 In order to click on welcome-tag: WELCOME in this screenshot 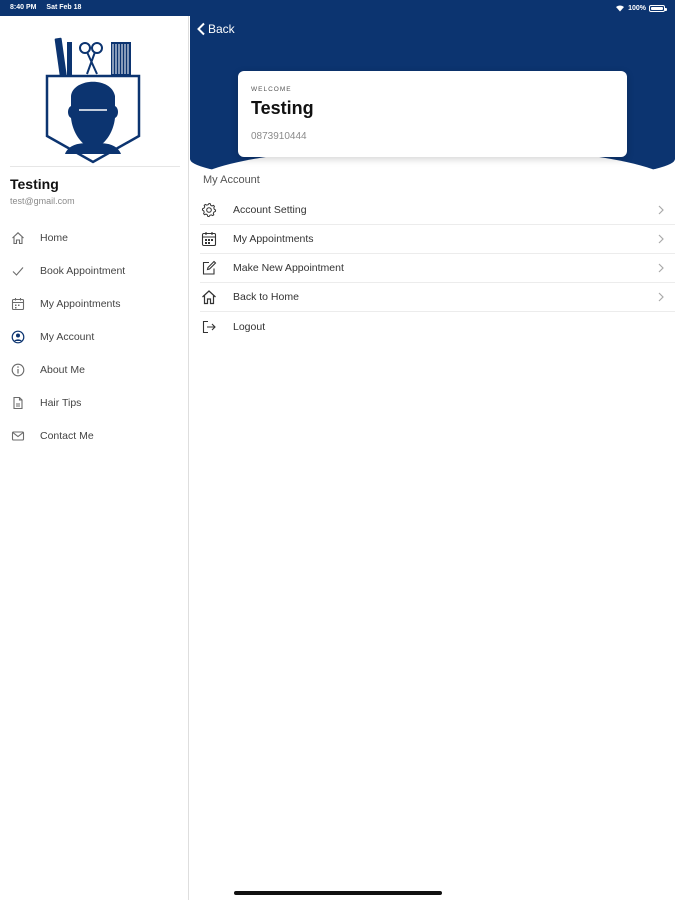, I will do `click(271, 89)`.